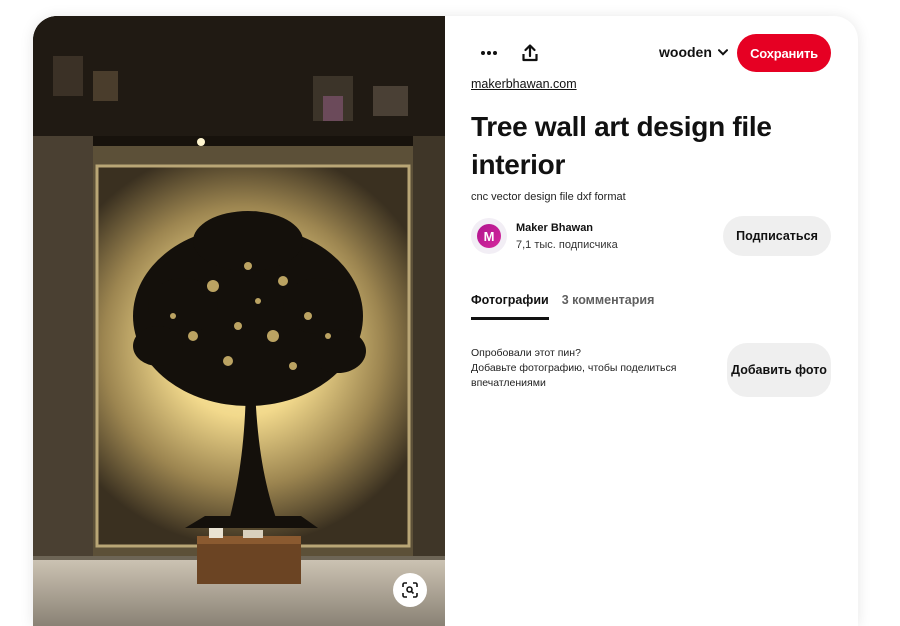  I want to click on avatar: M, so click(489, 236).